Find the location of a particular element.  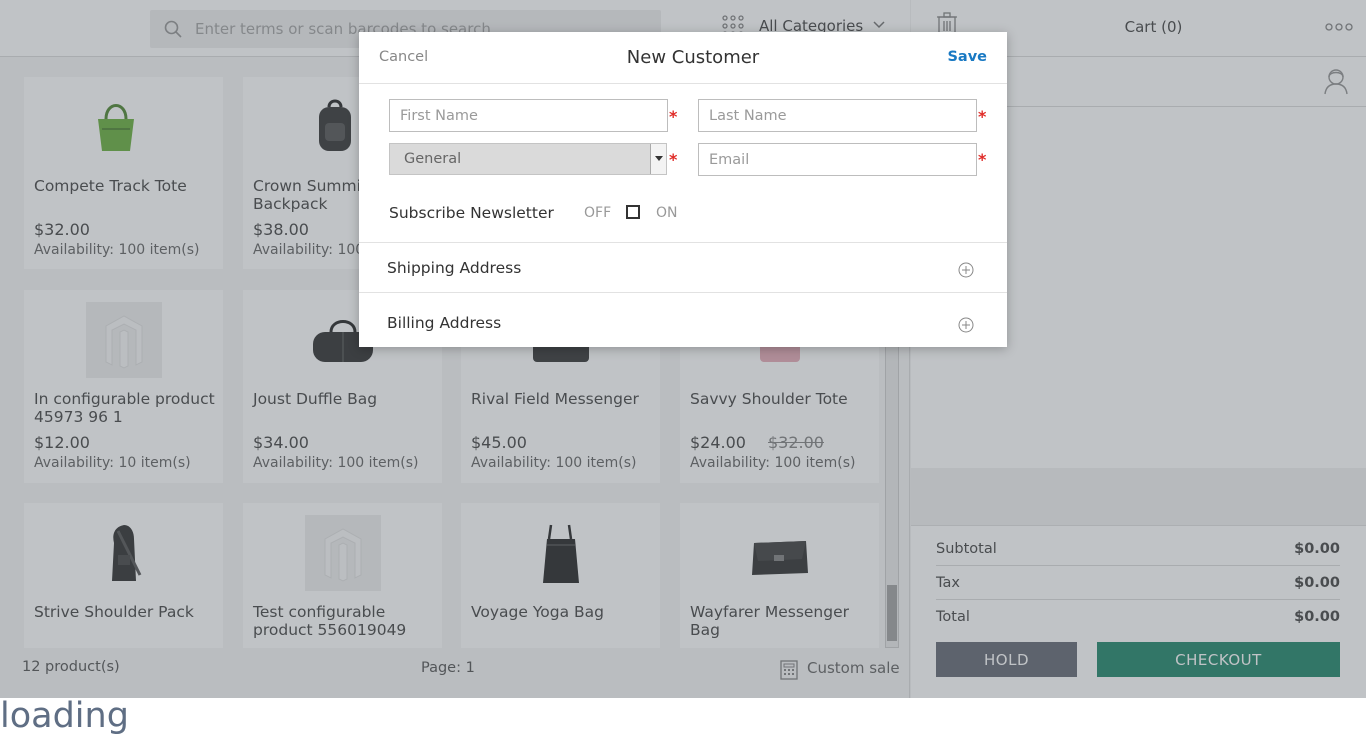

newsletter-checkbox is located at coordinates (633, 212).